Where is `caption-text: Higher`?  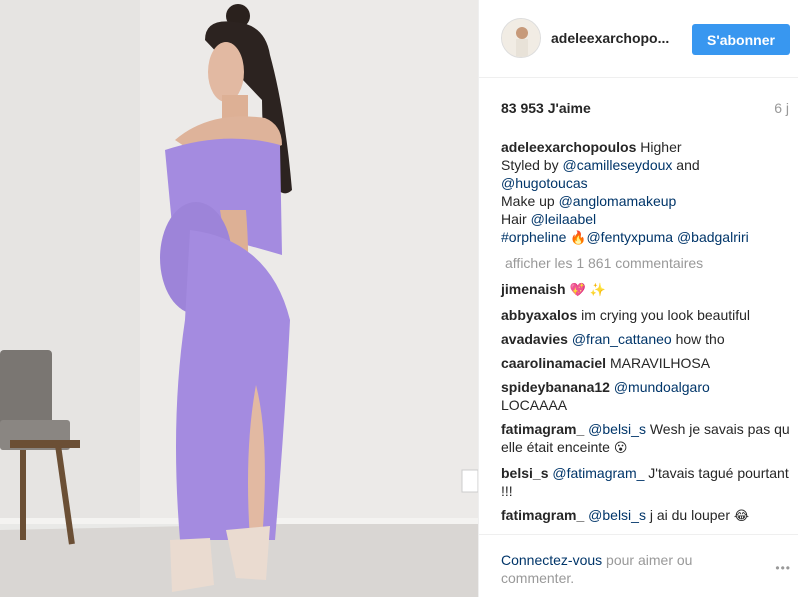 caption-text: Higher is located at coordinates (659, 147).